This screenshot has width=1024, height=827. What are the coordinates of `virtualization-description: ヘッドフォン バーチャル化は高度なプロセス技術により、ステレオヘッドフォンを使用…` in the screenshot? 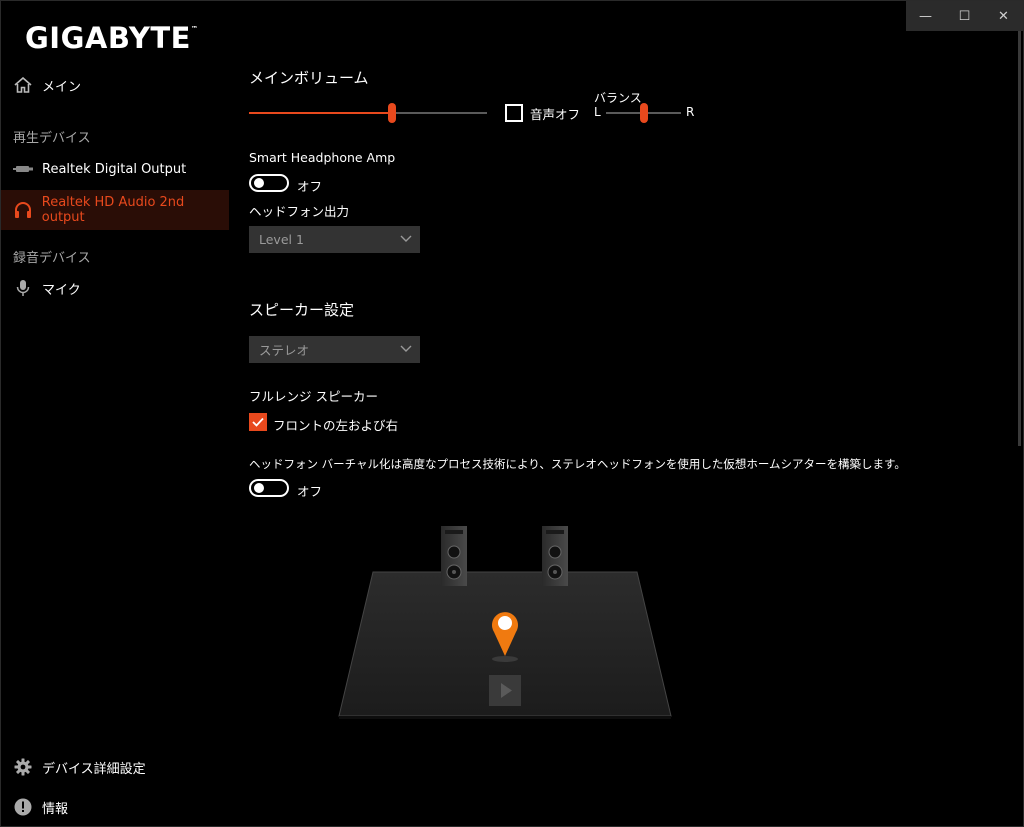 It's located at (577, 464).